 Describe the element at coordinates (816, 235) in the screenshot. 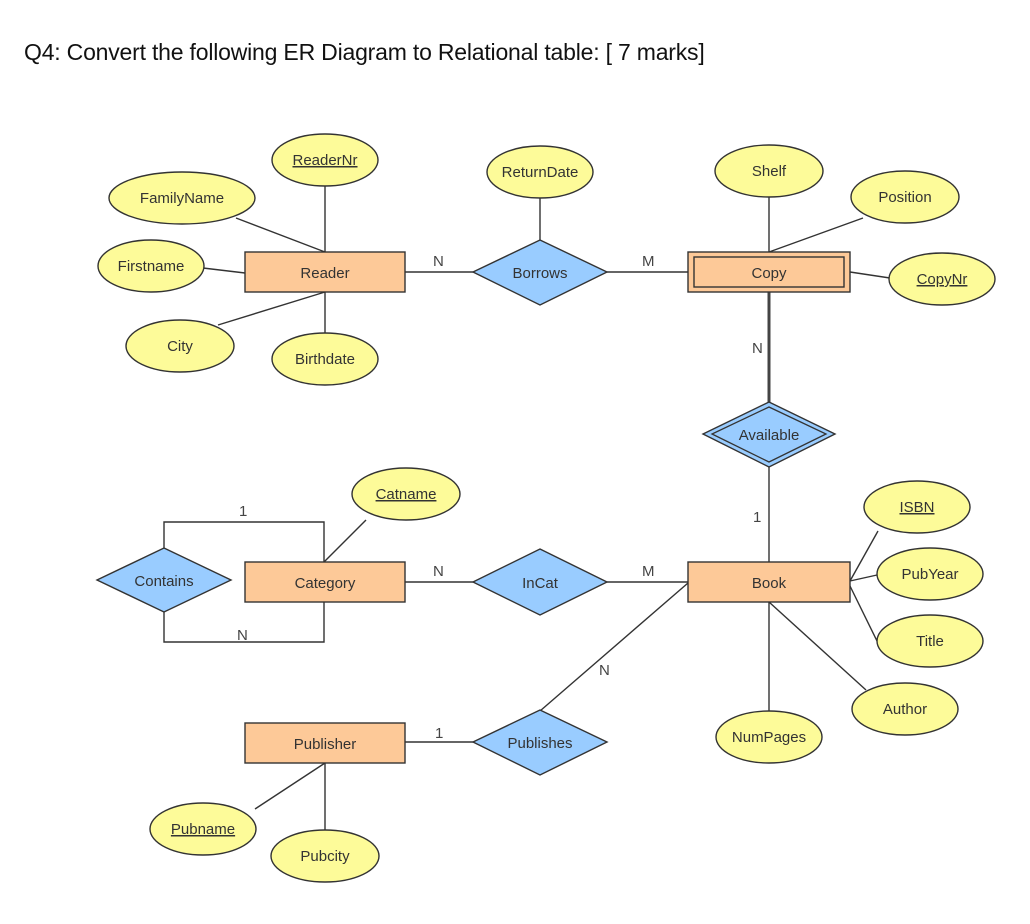

I see `line-copy-position` at that location.